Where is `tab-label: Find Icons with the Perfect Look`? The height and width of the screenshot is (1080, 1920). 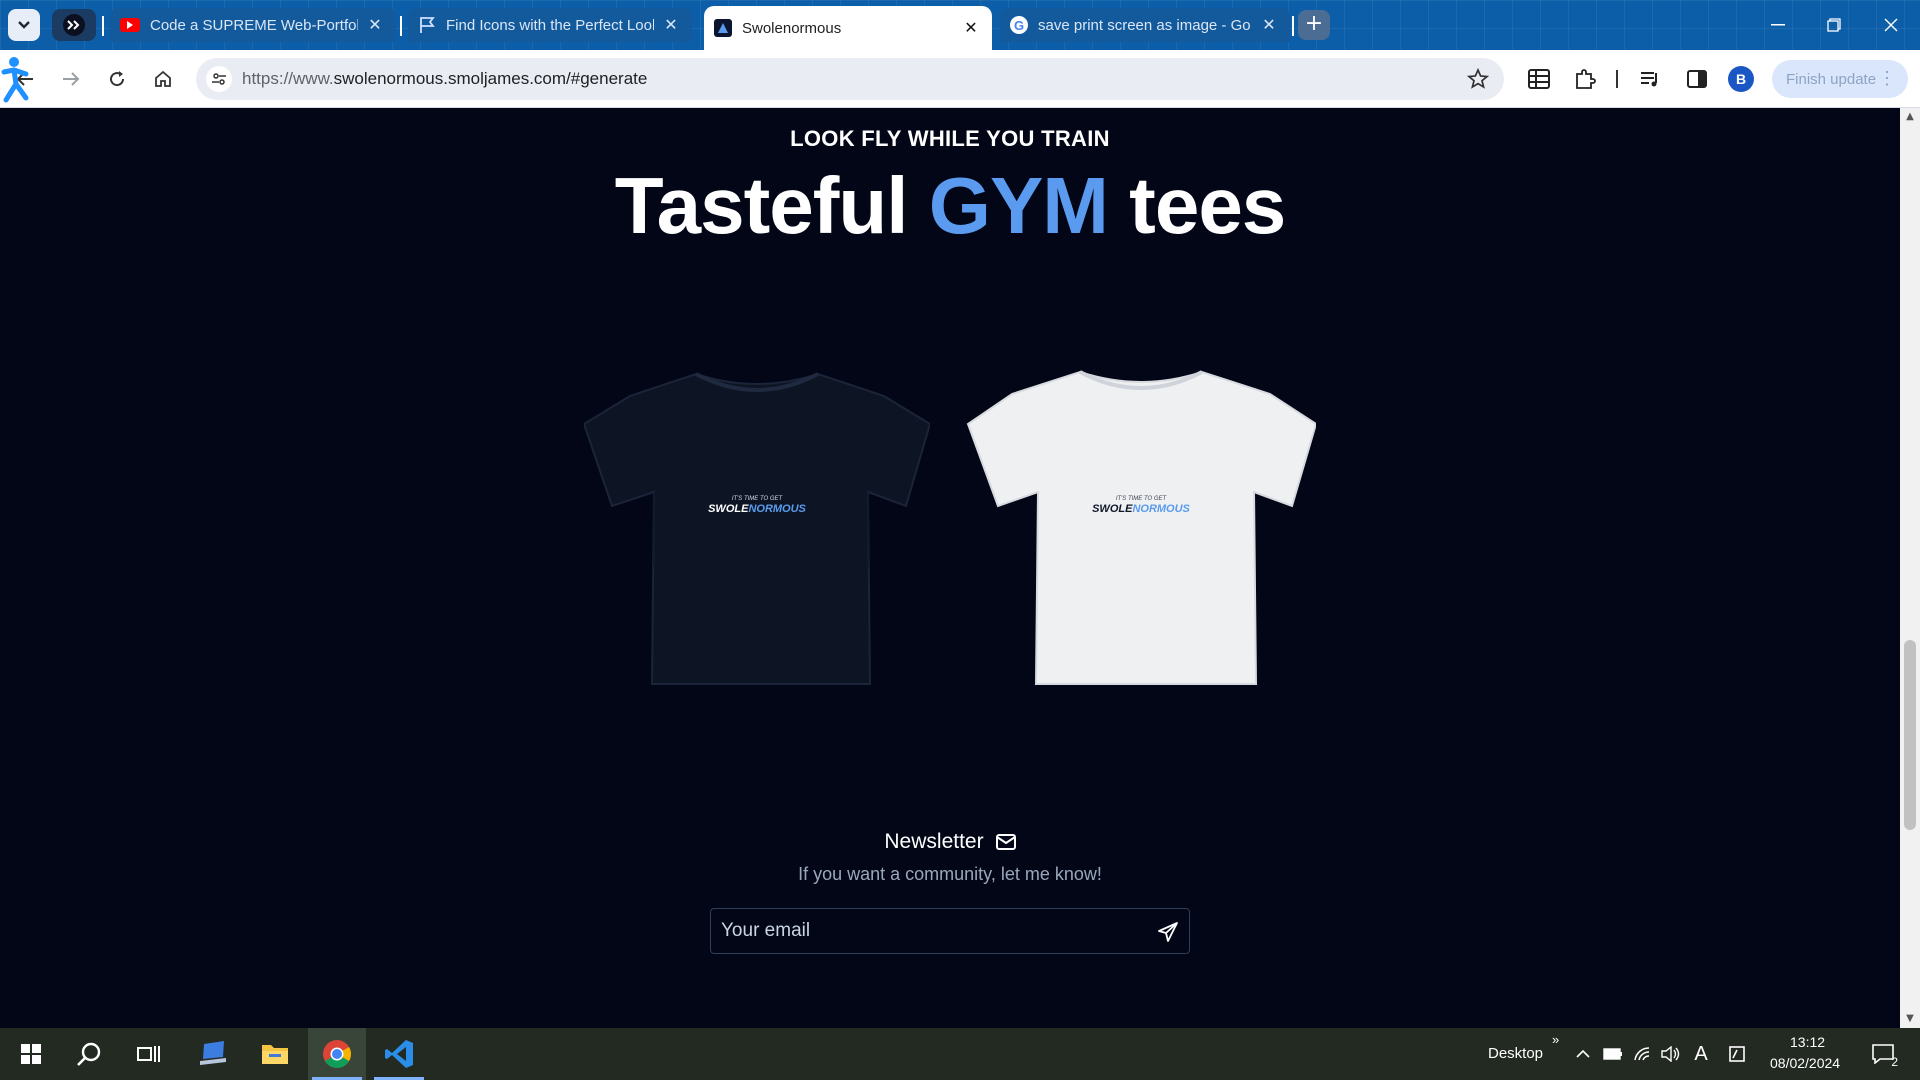
tab-label: Find Icons with the Perfect Look is located at coordinates (550, 25).